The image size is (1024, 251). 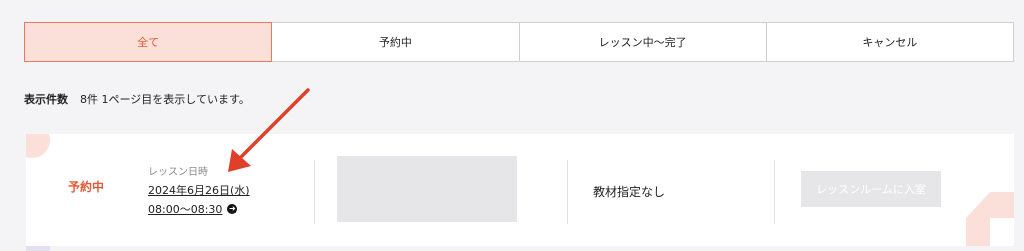 What do you see at coordinates (427, 189) in the screenshot?
I see `tutor-thumbnail` at bounding box center [427, 189].